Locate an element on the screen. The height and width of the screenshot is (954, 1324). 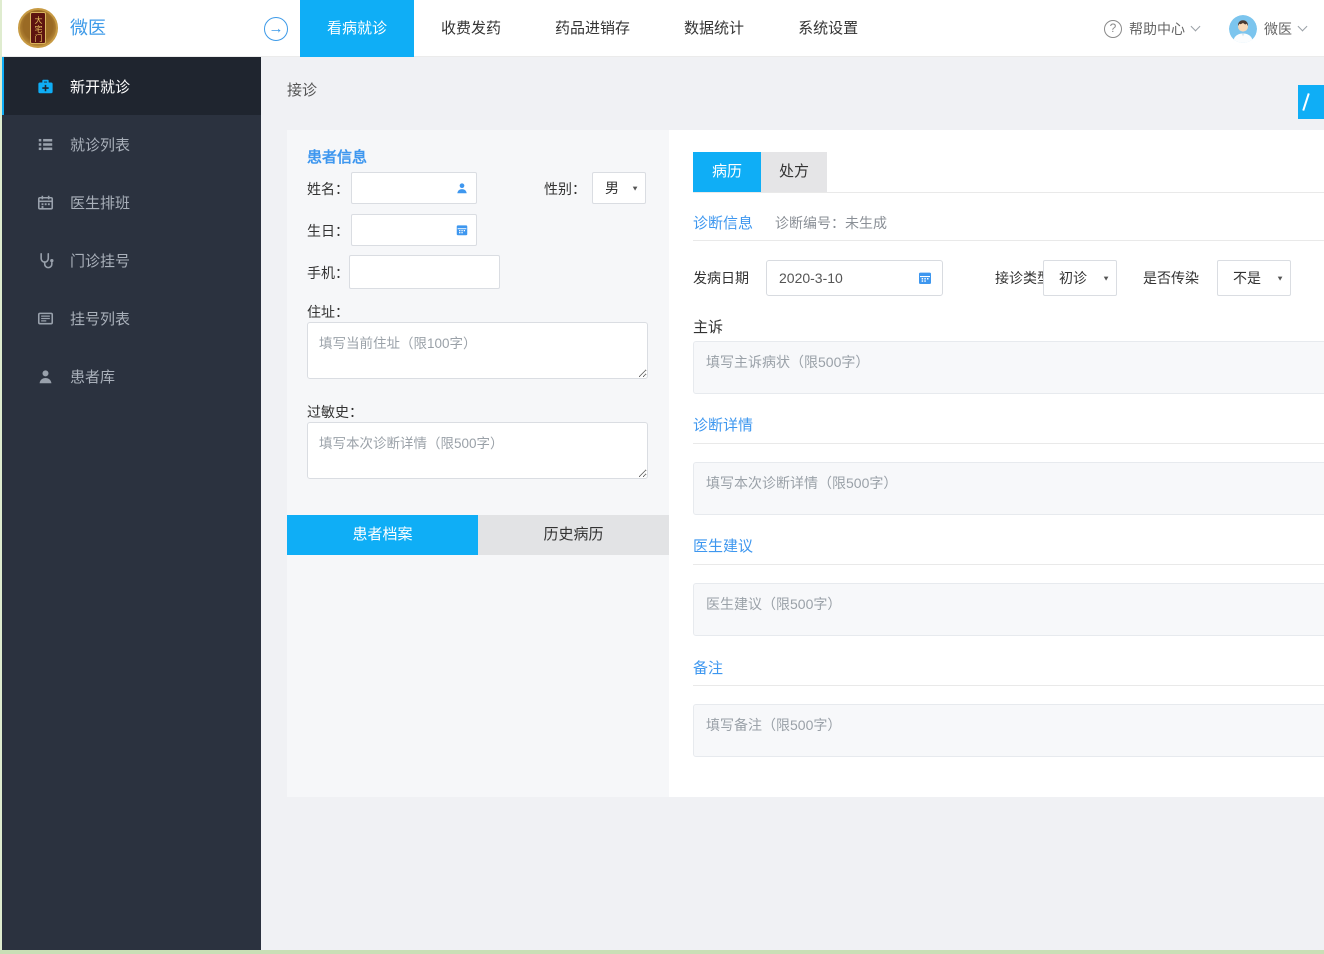
sidebar-item-label: 就诊列表 is located at coordinates (100, 145).